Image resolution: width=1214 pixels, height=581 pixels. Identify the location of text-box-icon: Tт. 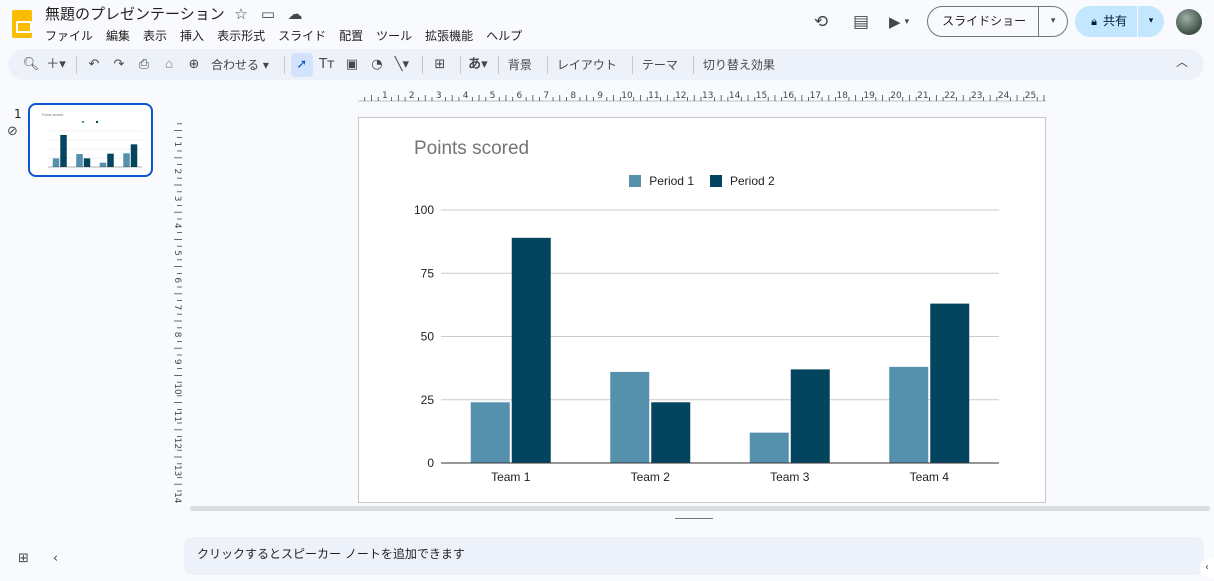
(327, 65).